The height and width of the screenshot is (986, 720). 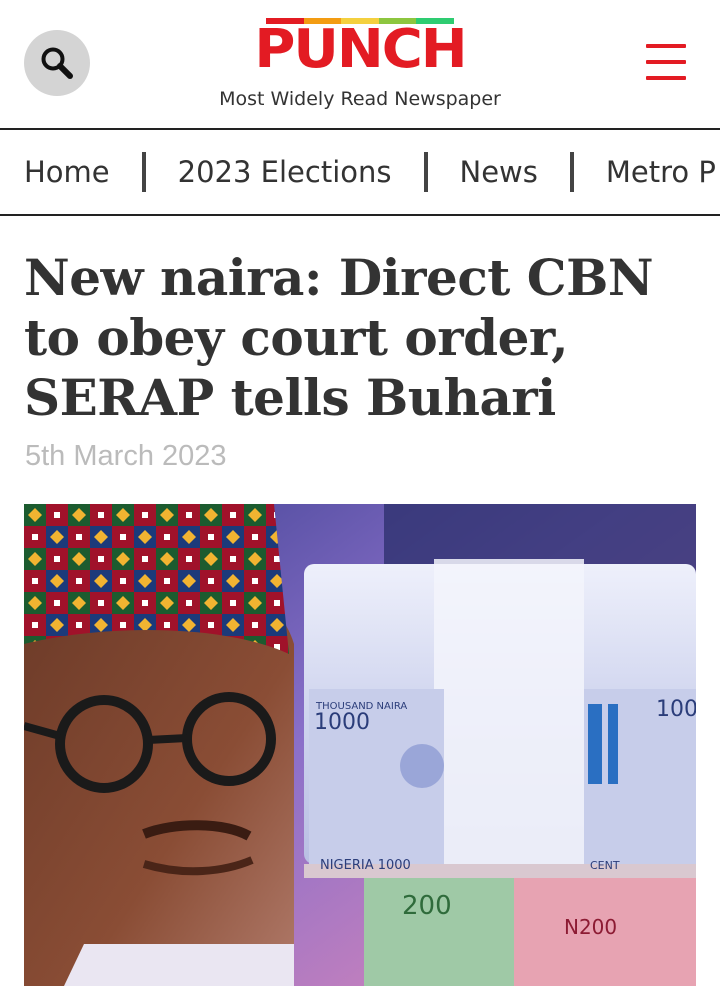 I want to click on banknote-text-nigeria-1000: NIGERIA 1000, so click(x=365, y=865).